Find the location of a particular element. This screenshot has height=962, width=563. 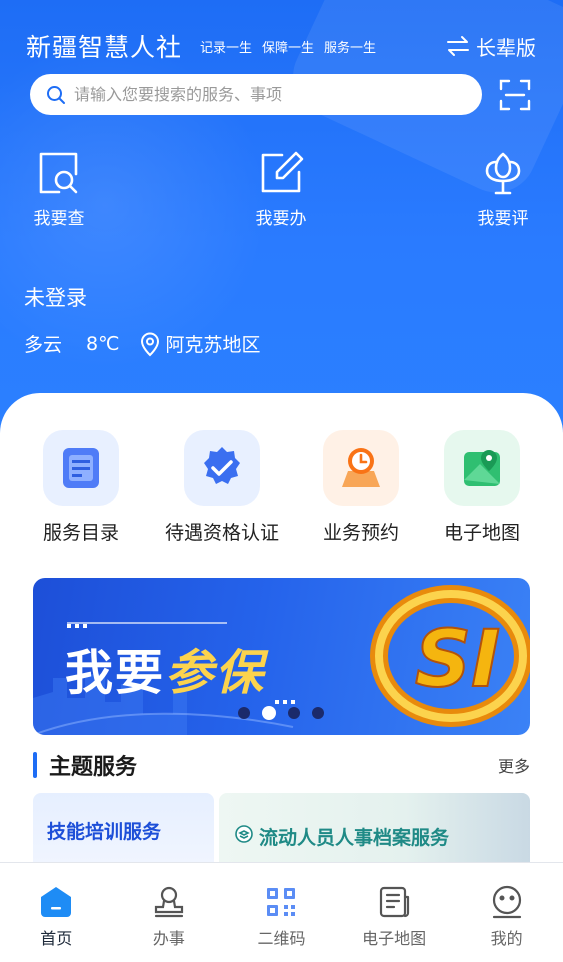

home-icon is located at coordinates (56, 902).